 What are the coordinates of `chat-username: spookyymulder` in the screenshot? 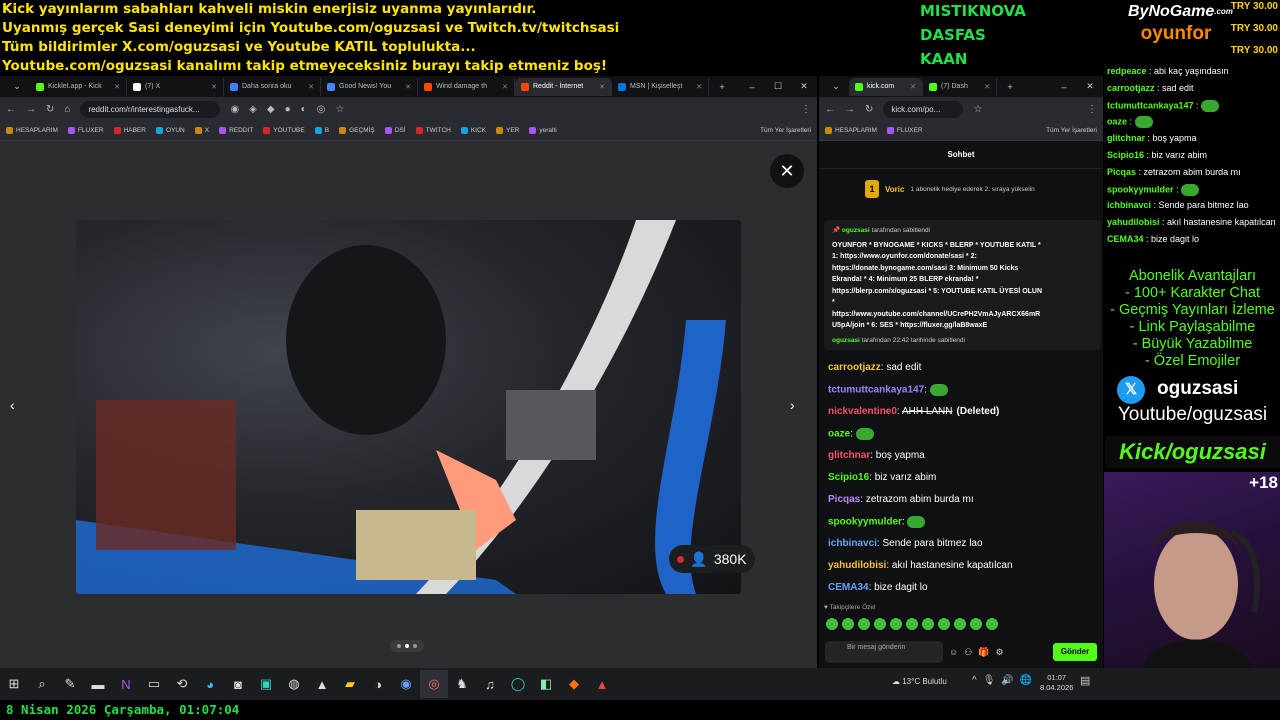 It's located at (865, 522).